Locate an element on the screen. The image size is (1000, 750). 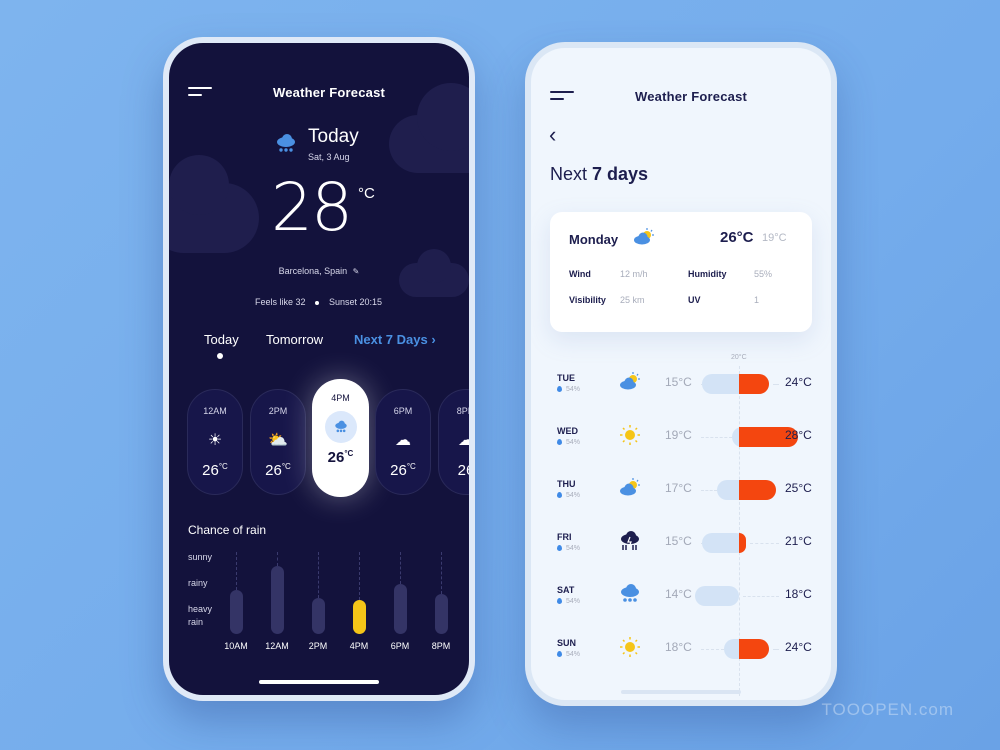
day-label: SUN is located at coordinates (567, 643).